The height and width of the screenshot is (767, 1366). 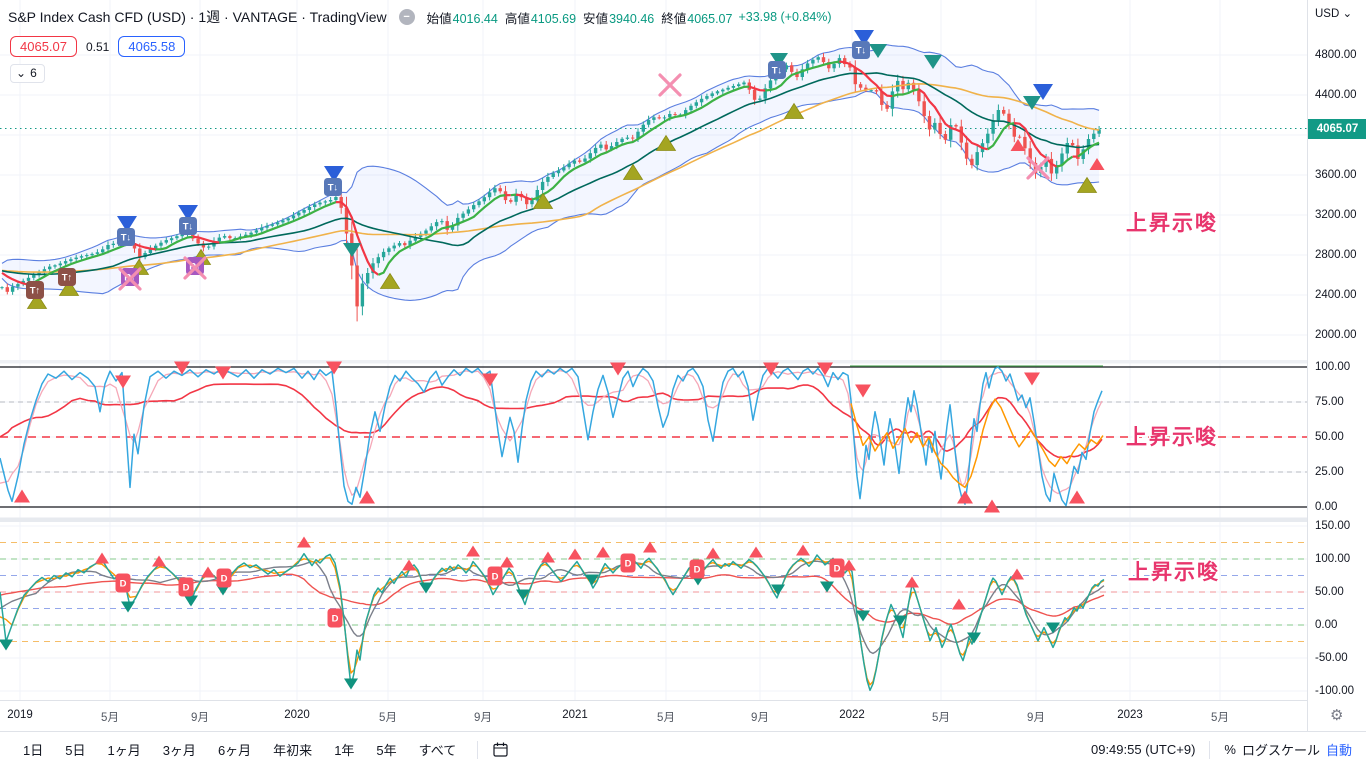 I want to click on price-label: 3200.00, so click(x=1336, y=215).